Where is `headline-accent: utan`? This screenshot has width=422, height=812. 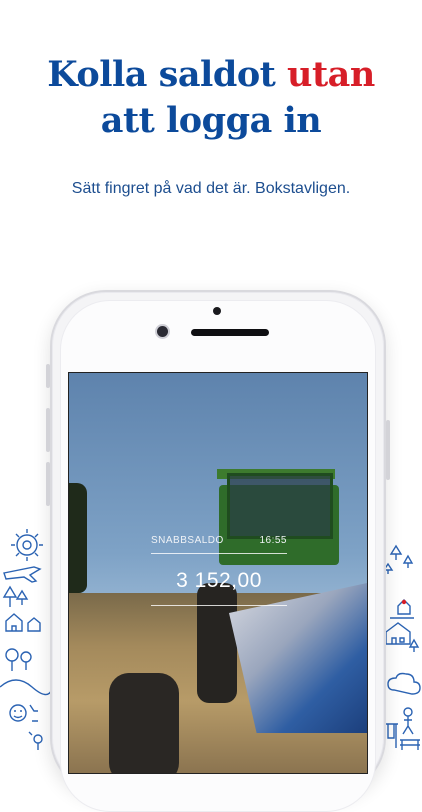 headline-accent: utan is located at coordinates (331, 74).